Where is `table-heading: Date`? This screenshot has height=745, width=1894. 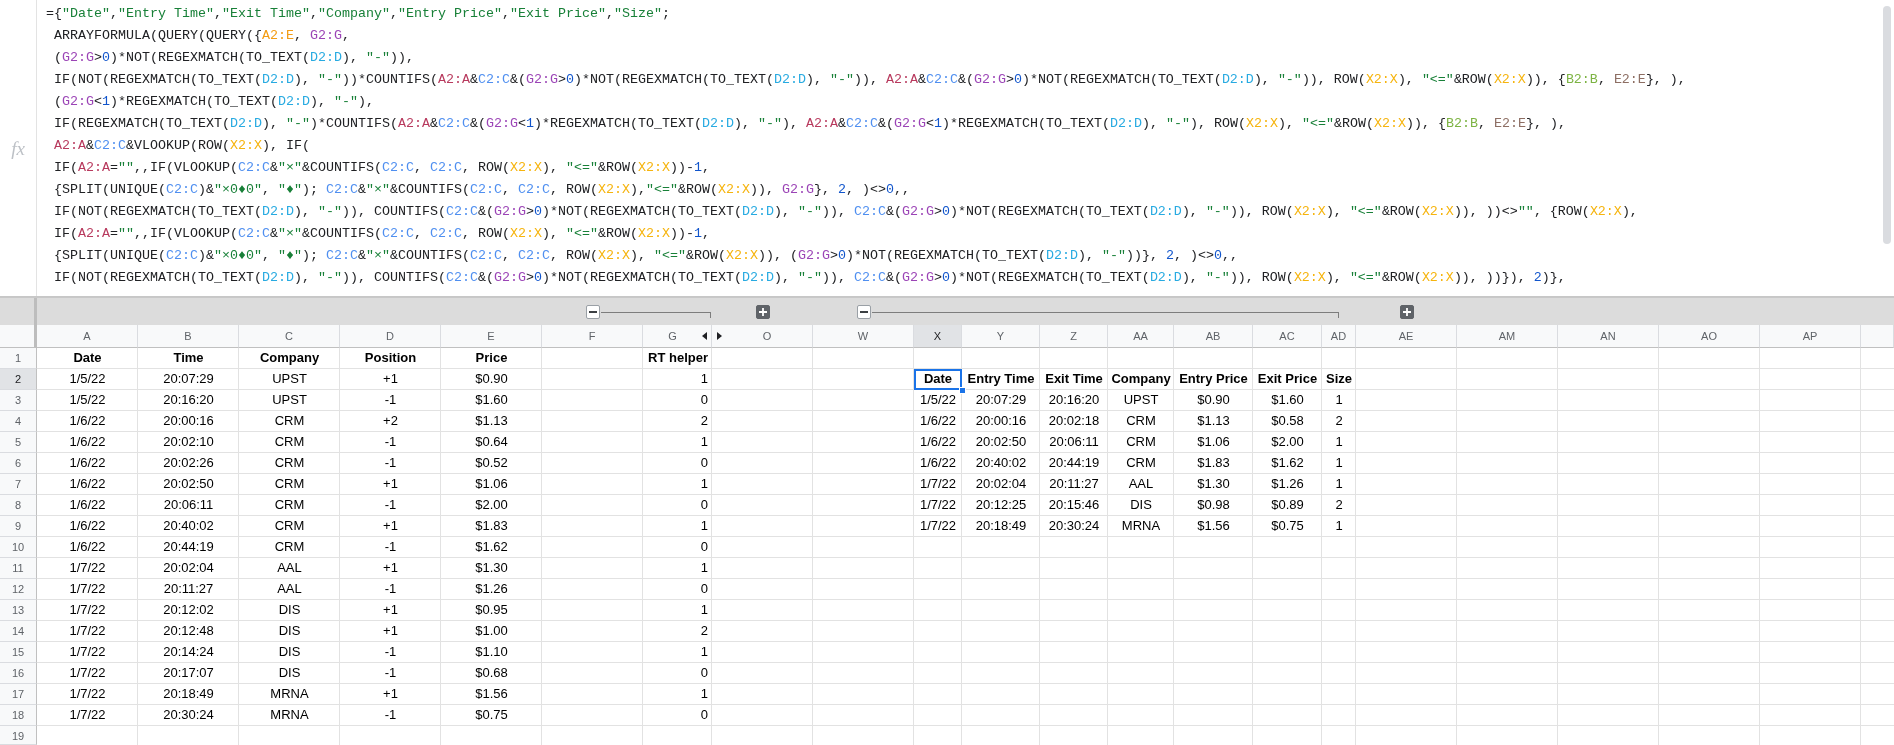 table-heading: Date is located at coordinates (938, 379).